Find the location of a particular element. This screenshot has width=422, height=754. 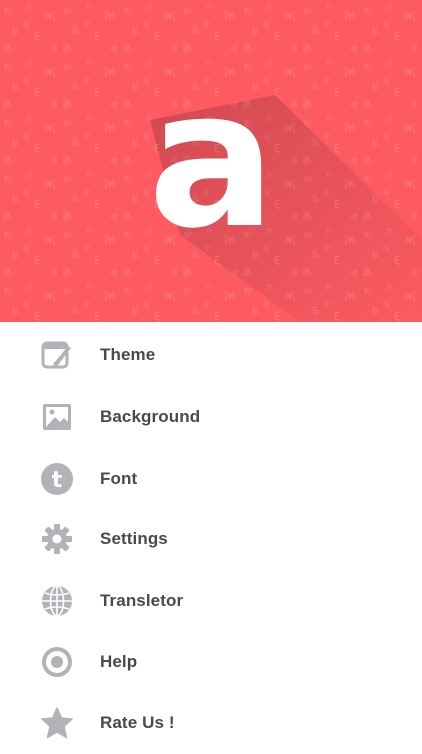

menu-item-label: Rate Us ! is located at coordinates (137, 722).